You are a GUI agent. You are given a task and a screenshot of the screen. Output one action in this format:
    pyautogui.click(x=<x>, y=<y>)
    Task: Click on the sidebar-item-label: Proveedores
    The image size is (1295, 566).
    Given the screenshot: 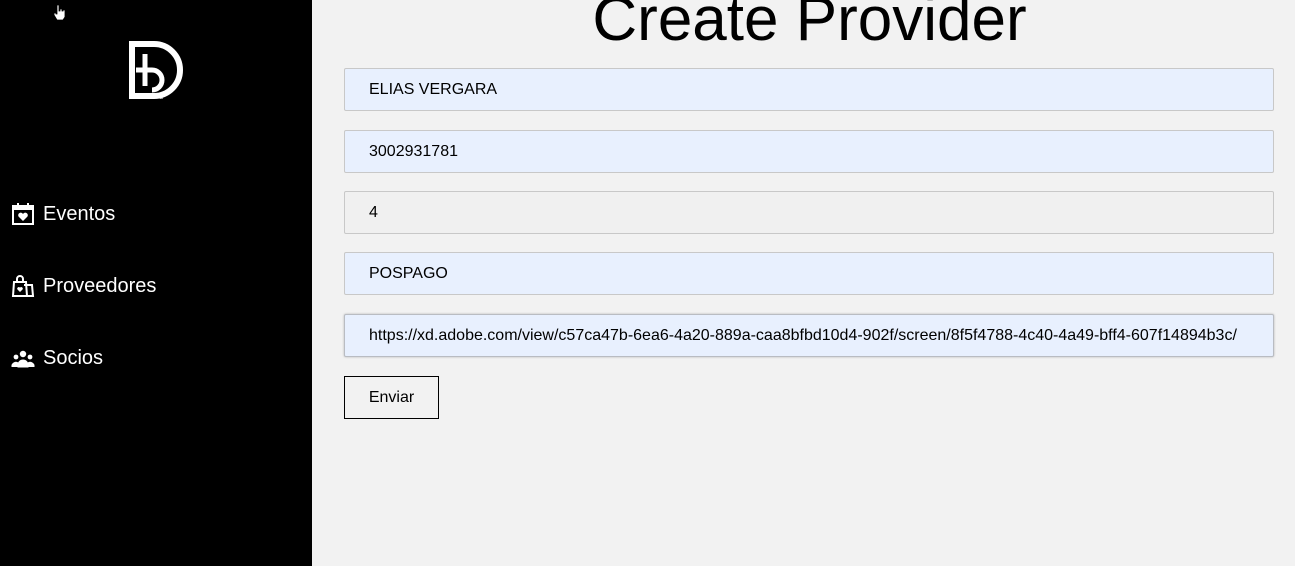 What is the action you would take?
    pyautogui.click(x=100, y=285)
    